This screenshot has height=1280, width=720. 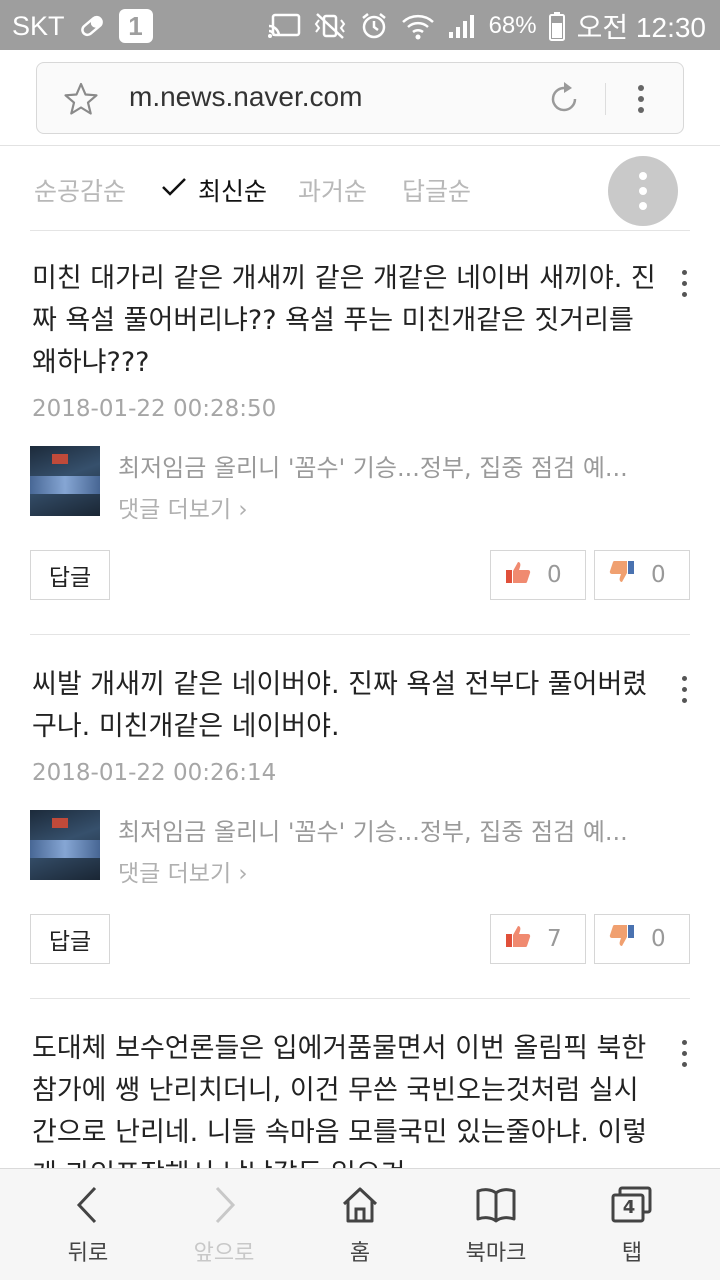 I want to click on like-count: 7, so click(x=554, y=939).